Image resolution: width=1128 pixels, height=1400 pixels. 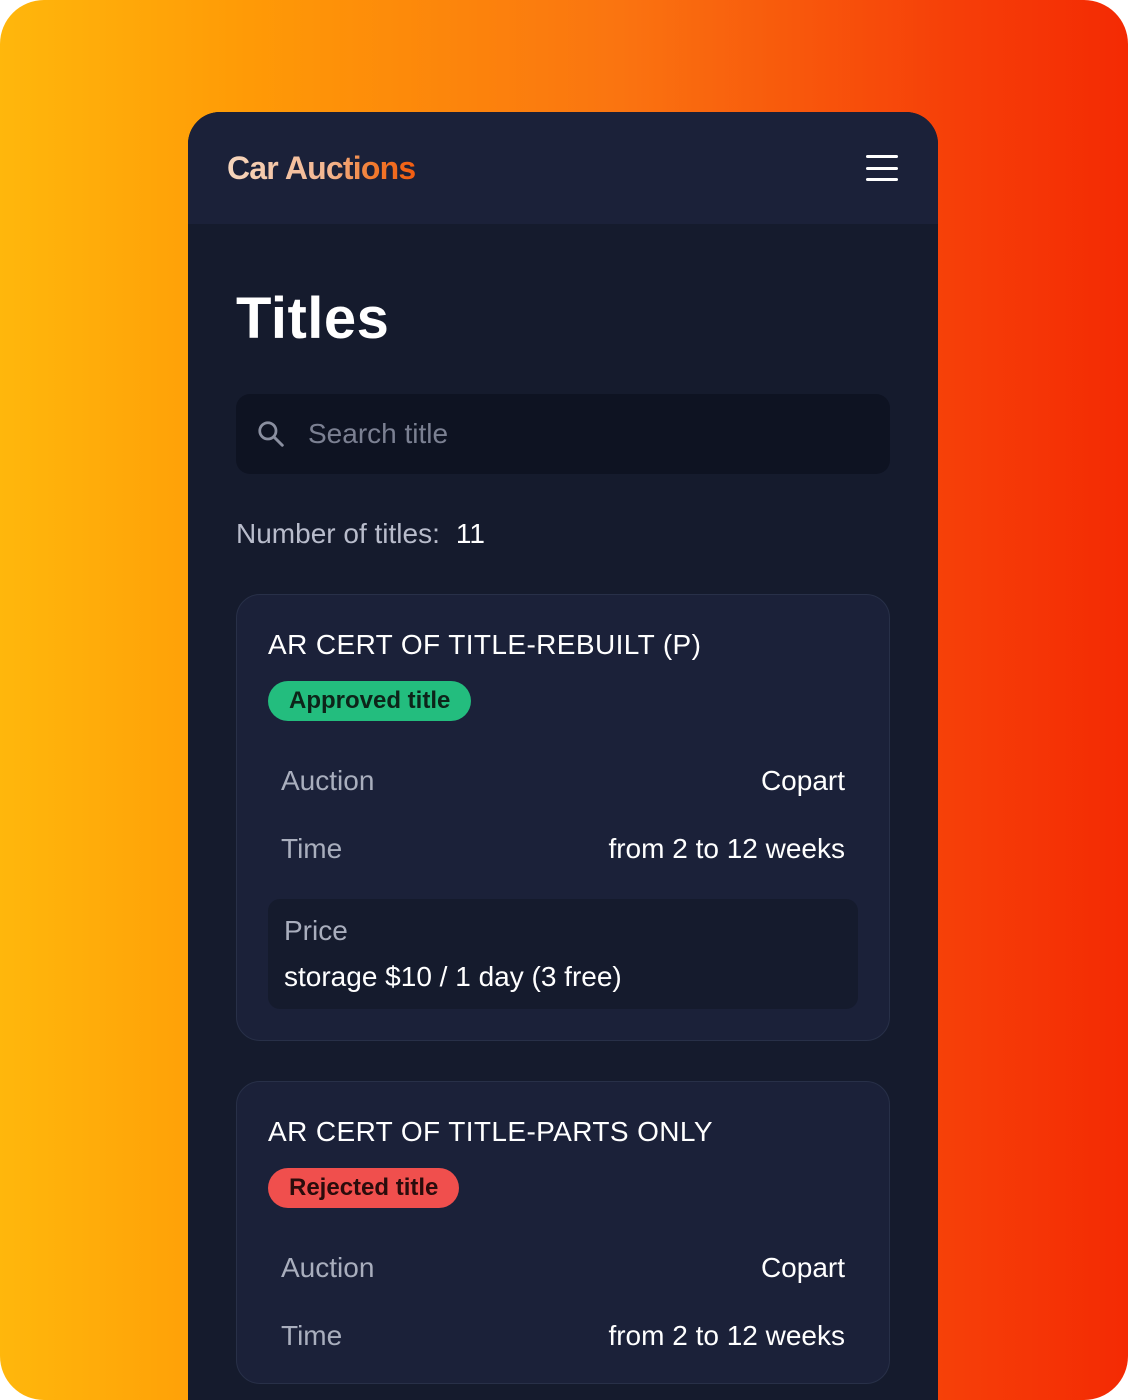 What do you see at coordinates (490, 1131) in the screenshot?
I see `title-name: AR CERT OF TITLE-PARTS ONLY` at bounding box center [490, 1131].